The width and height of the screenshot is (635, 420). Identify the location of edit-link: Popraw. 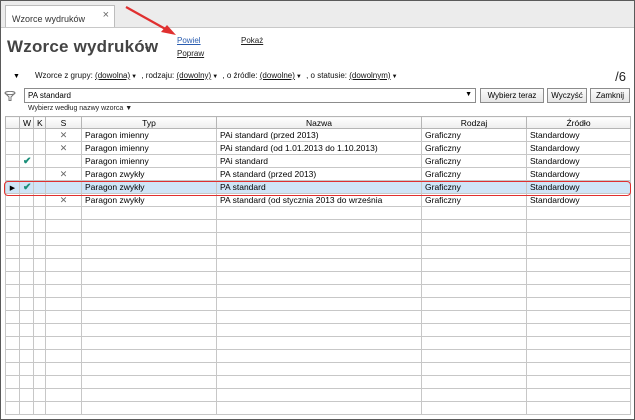
(190, 53).